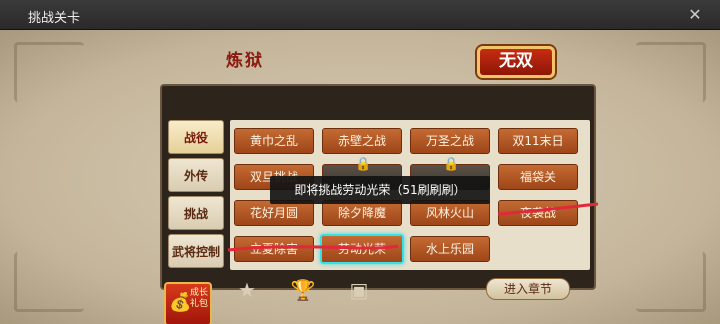  What do you see at coordinates (196, 213) in the screenshot?
I see `tab-challenge: 挑战` at bounding box center [196, 213].